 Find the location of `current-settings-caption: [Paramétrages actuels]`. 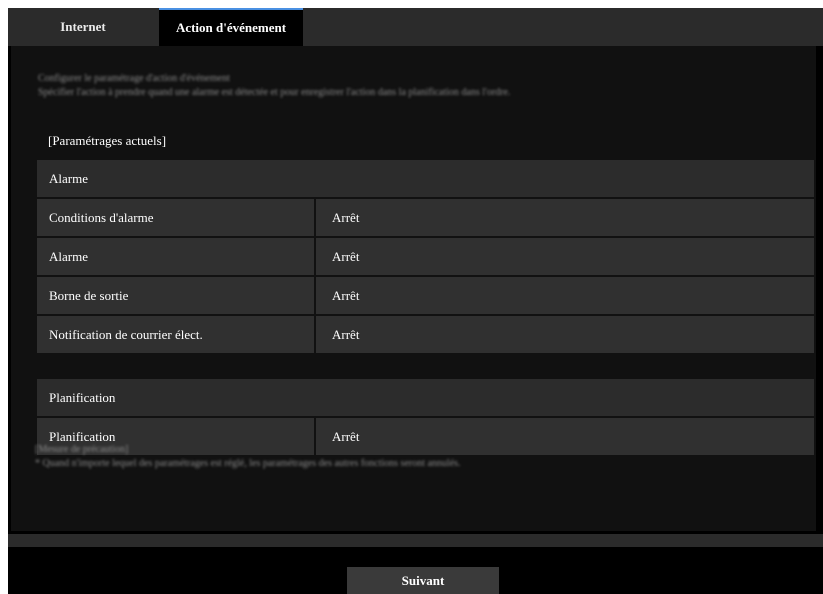

current-settings-caption: [Paramétrages actuels] is located at coordinates (107, 140).